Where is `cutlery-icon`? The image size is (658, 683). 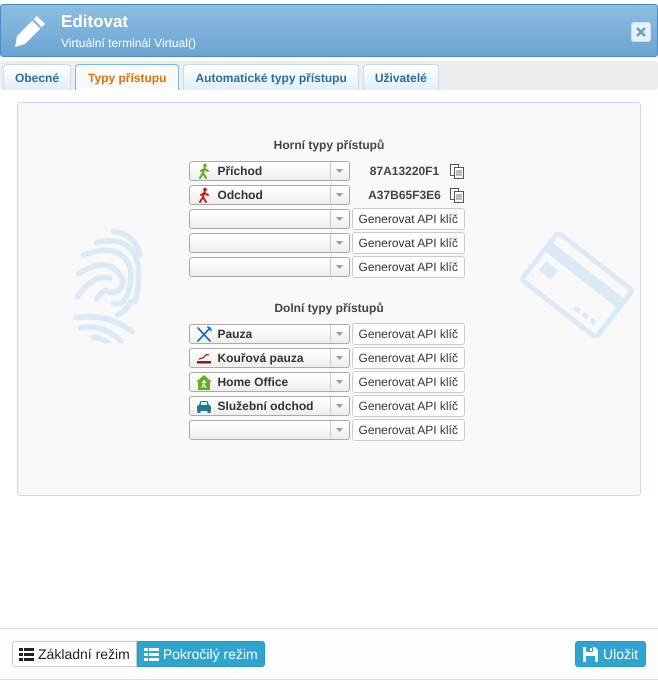
cutlery-icon is located at coordinates (204, 334).